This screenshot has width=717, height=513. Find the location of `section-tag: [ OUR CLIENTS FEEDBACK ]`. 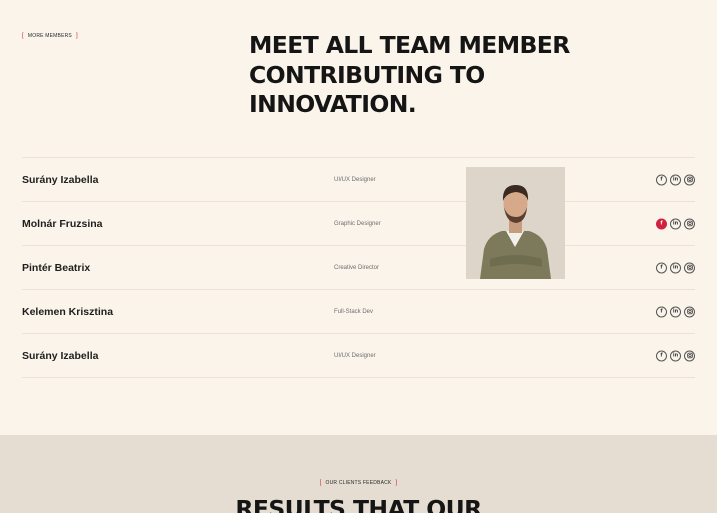

section-tag: [ OUR CLIENTS FEEDBACK ] is located at coordinates (358, 483).